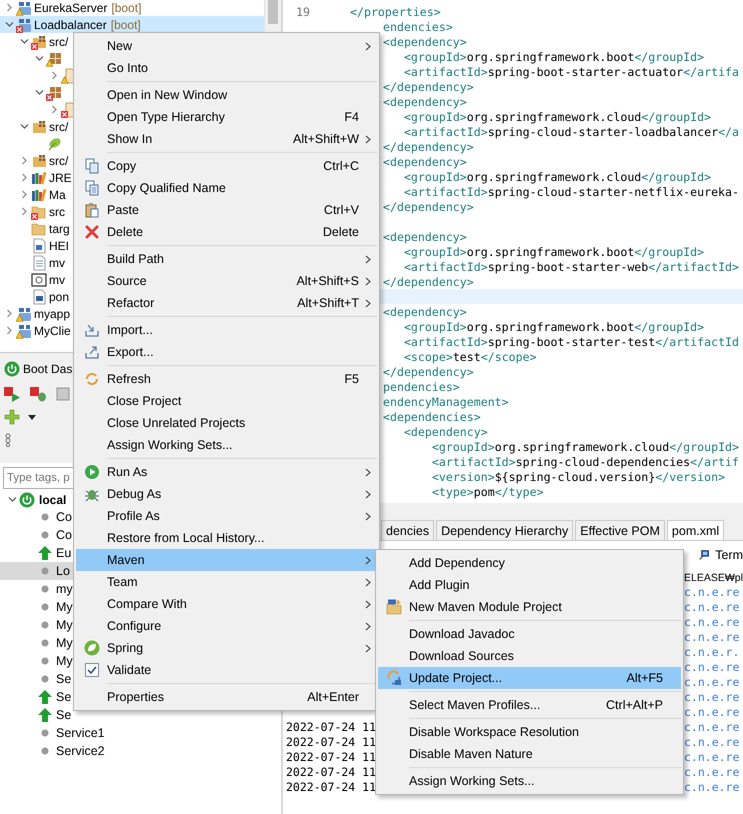 This screenshot has width=743, height=814. I want to click on code-line: </properties>, so click(395, 11).